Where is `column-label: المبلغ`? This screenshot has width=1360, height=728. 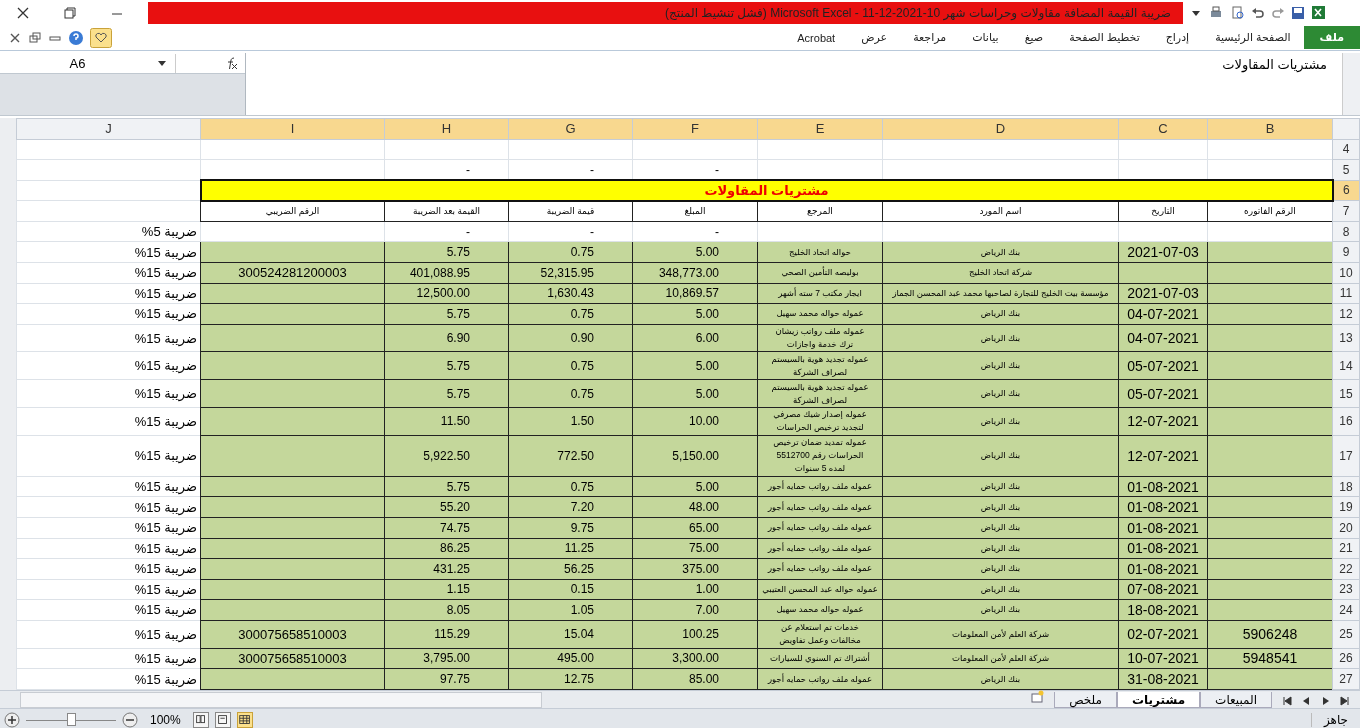
column-label: المبلغ is located at coordinates (695, 211).